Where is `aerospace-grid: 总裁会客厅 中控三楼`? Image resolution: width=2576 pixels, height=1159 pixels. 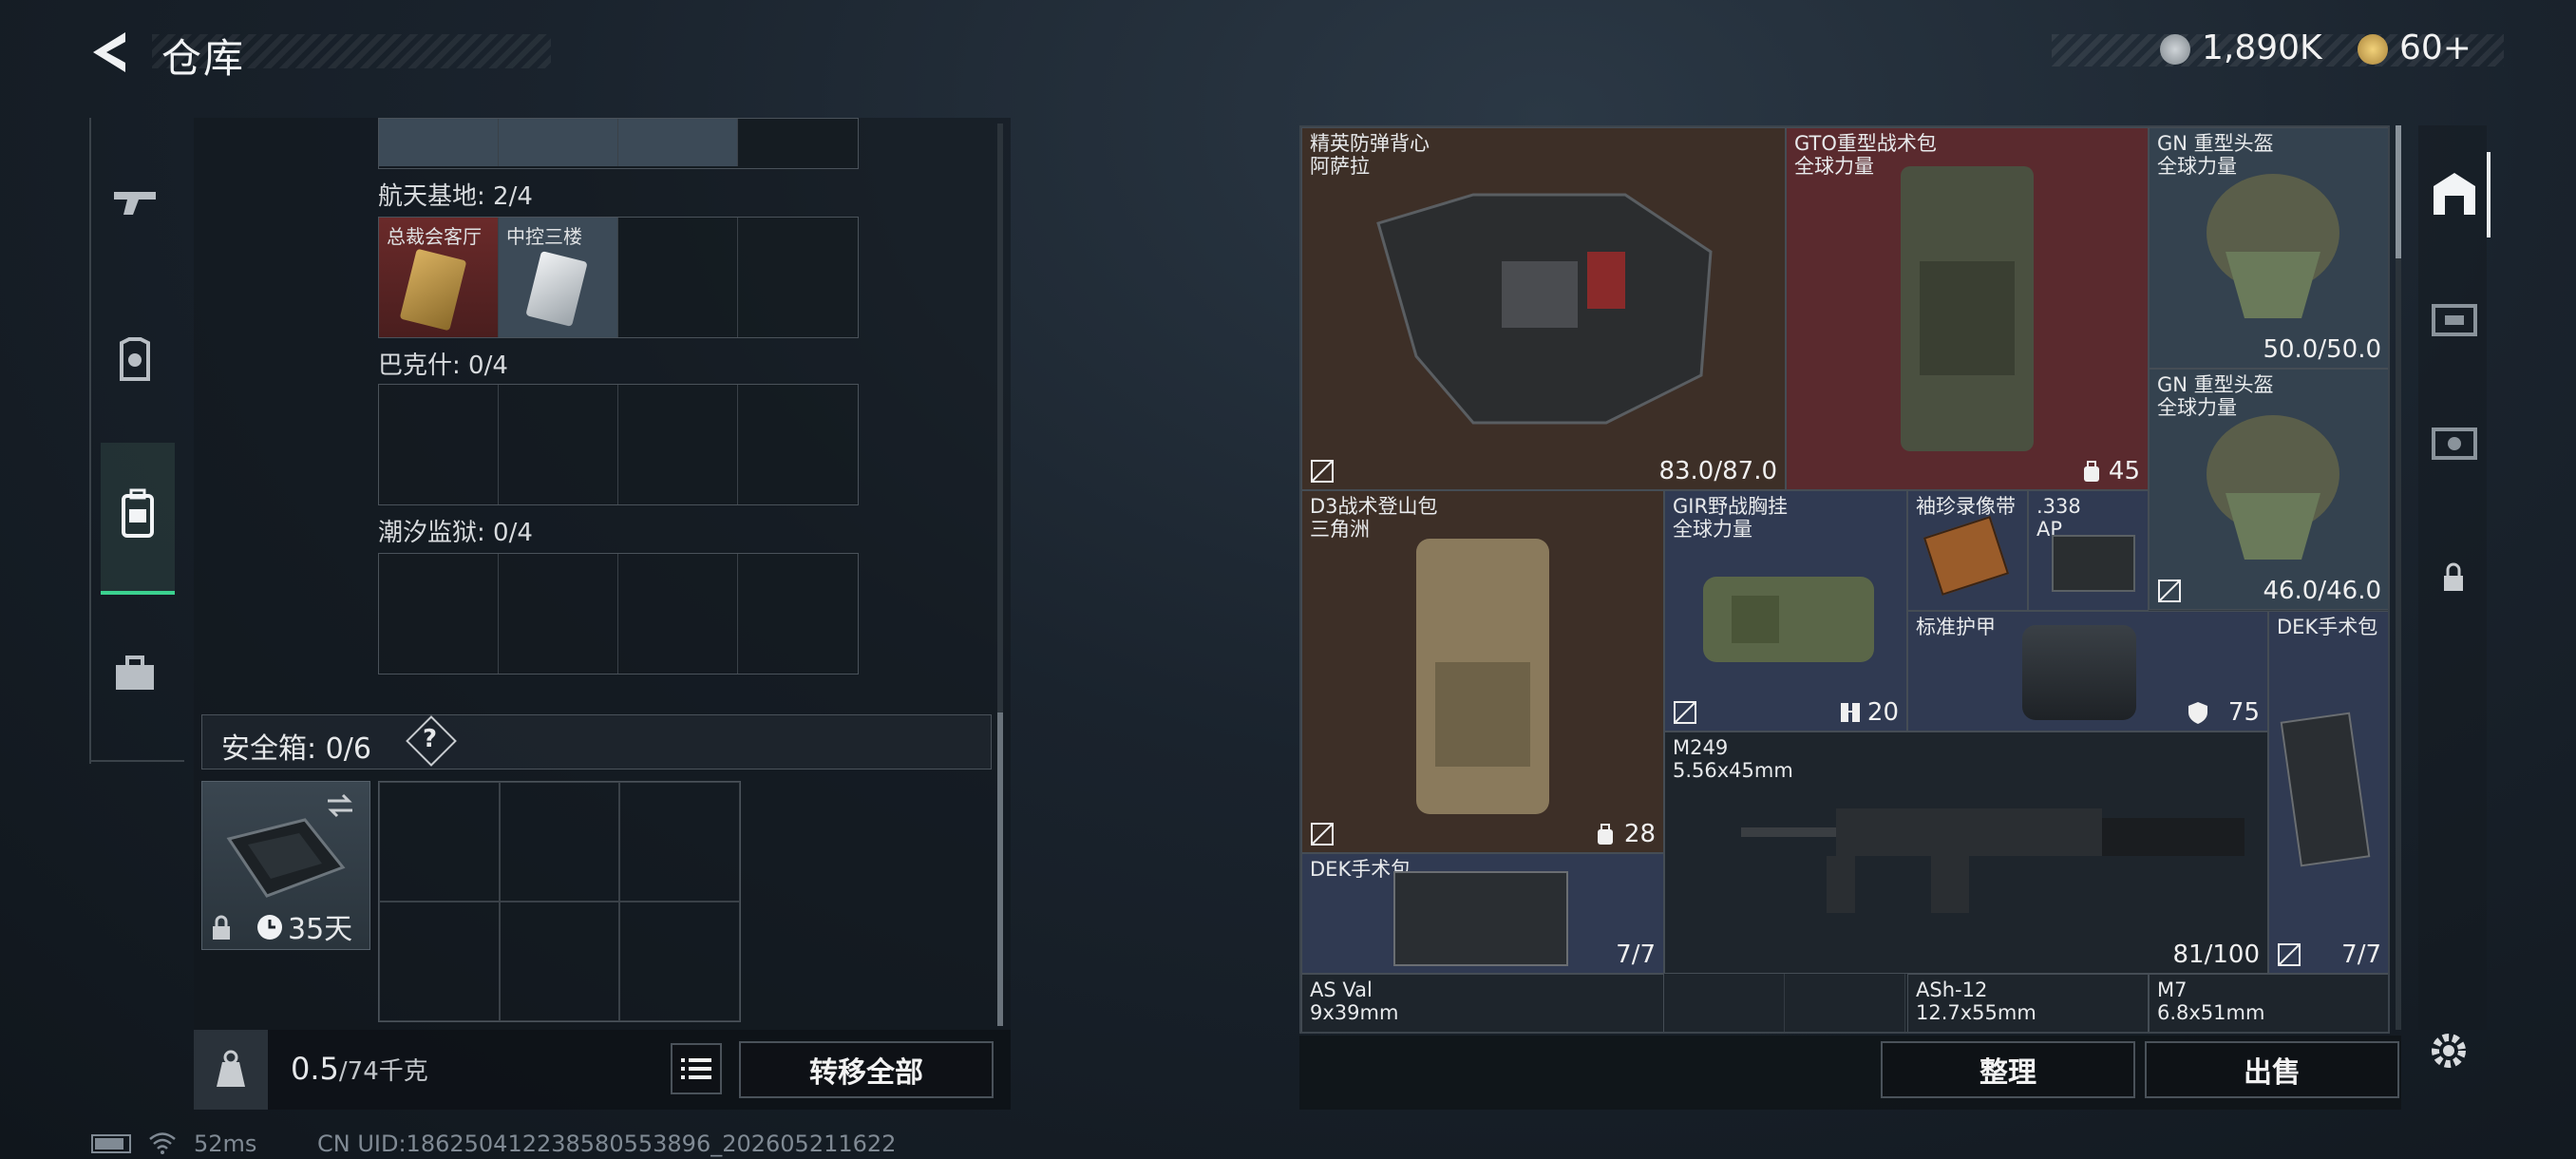
aerospace-grid: 总裁会客厅 中控三楼 is located at coordinates (618, 277).